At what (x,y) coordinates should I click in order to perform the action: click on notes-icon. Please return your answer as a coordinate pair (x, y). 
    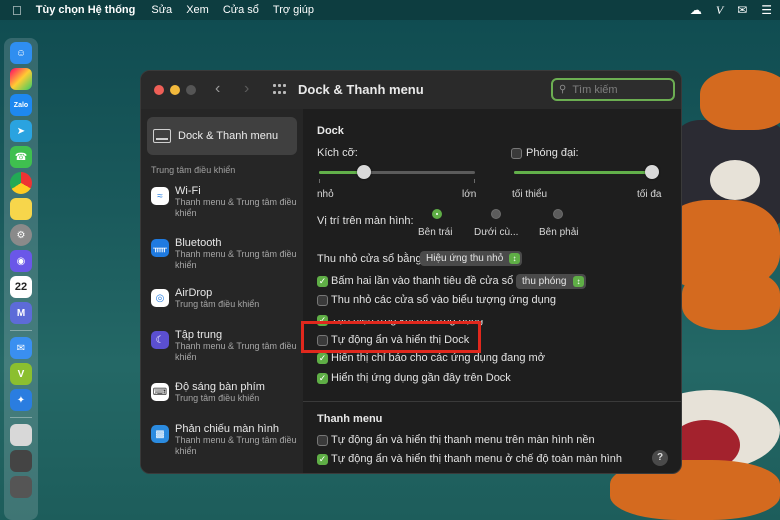
    Looking at the image, I should click on (21, 209).